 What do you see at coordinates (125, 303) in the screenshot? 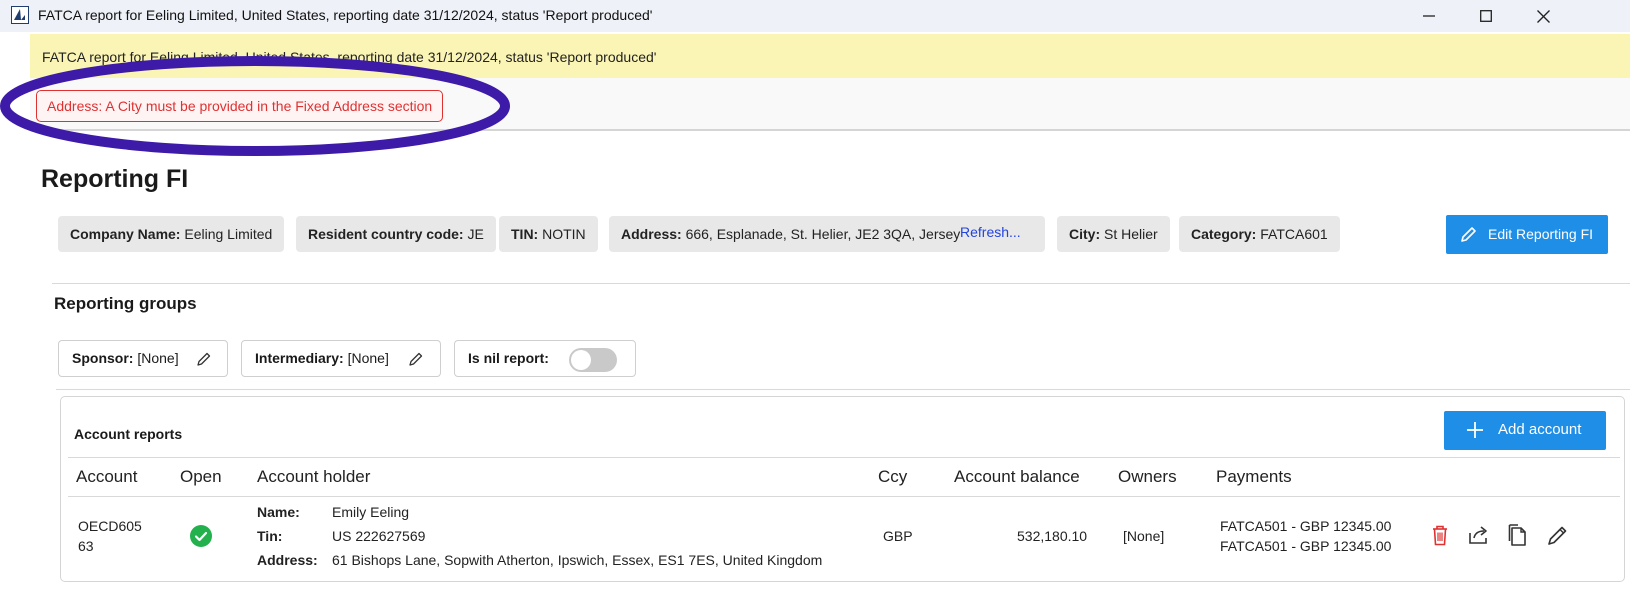
I see `reporting-groups-heading: Reporting groups` at bounding box center [125, 303].